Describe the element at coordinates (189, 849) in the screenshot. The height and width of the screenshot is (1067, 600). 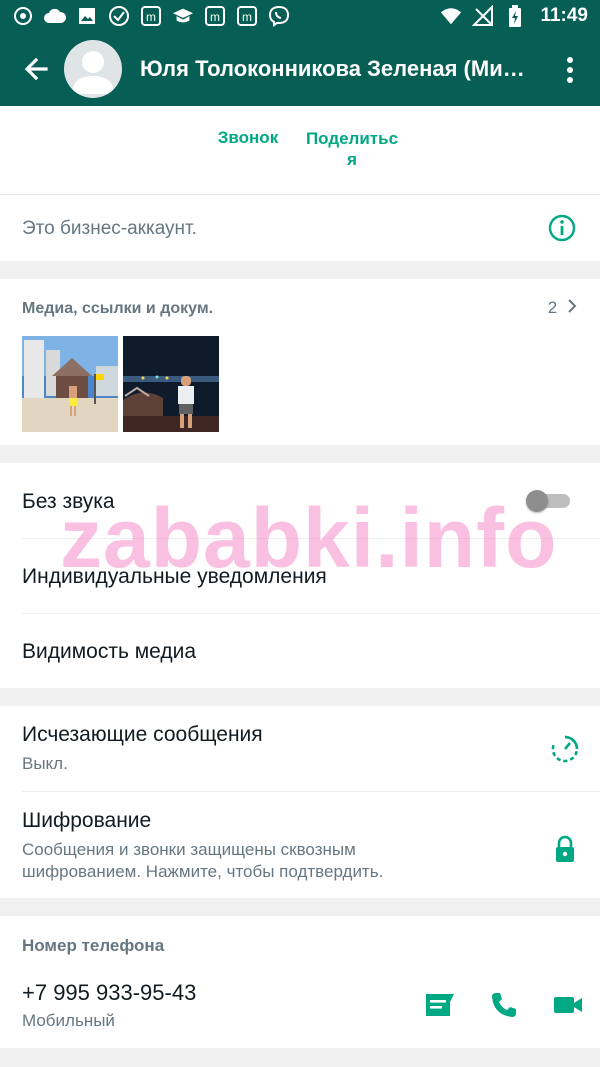
I see `encryption-description-line1: Сообщения и звонки защищены сквозным` at that location.